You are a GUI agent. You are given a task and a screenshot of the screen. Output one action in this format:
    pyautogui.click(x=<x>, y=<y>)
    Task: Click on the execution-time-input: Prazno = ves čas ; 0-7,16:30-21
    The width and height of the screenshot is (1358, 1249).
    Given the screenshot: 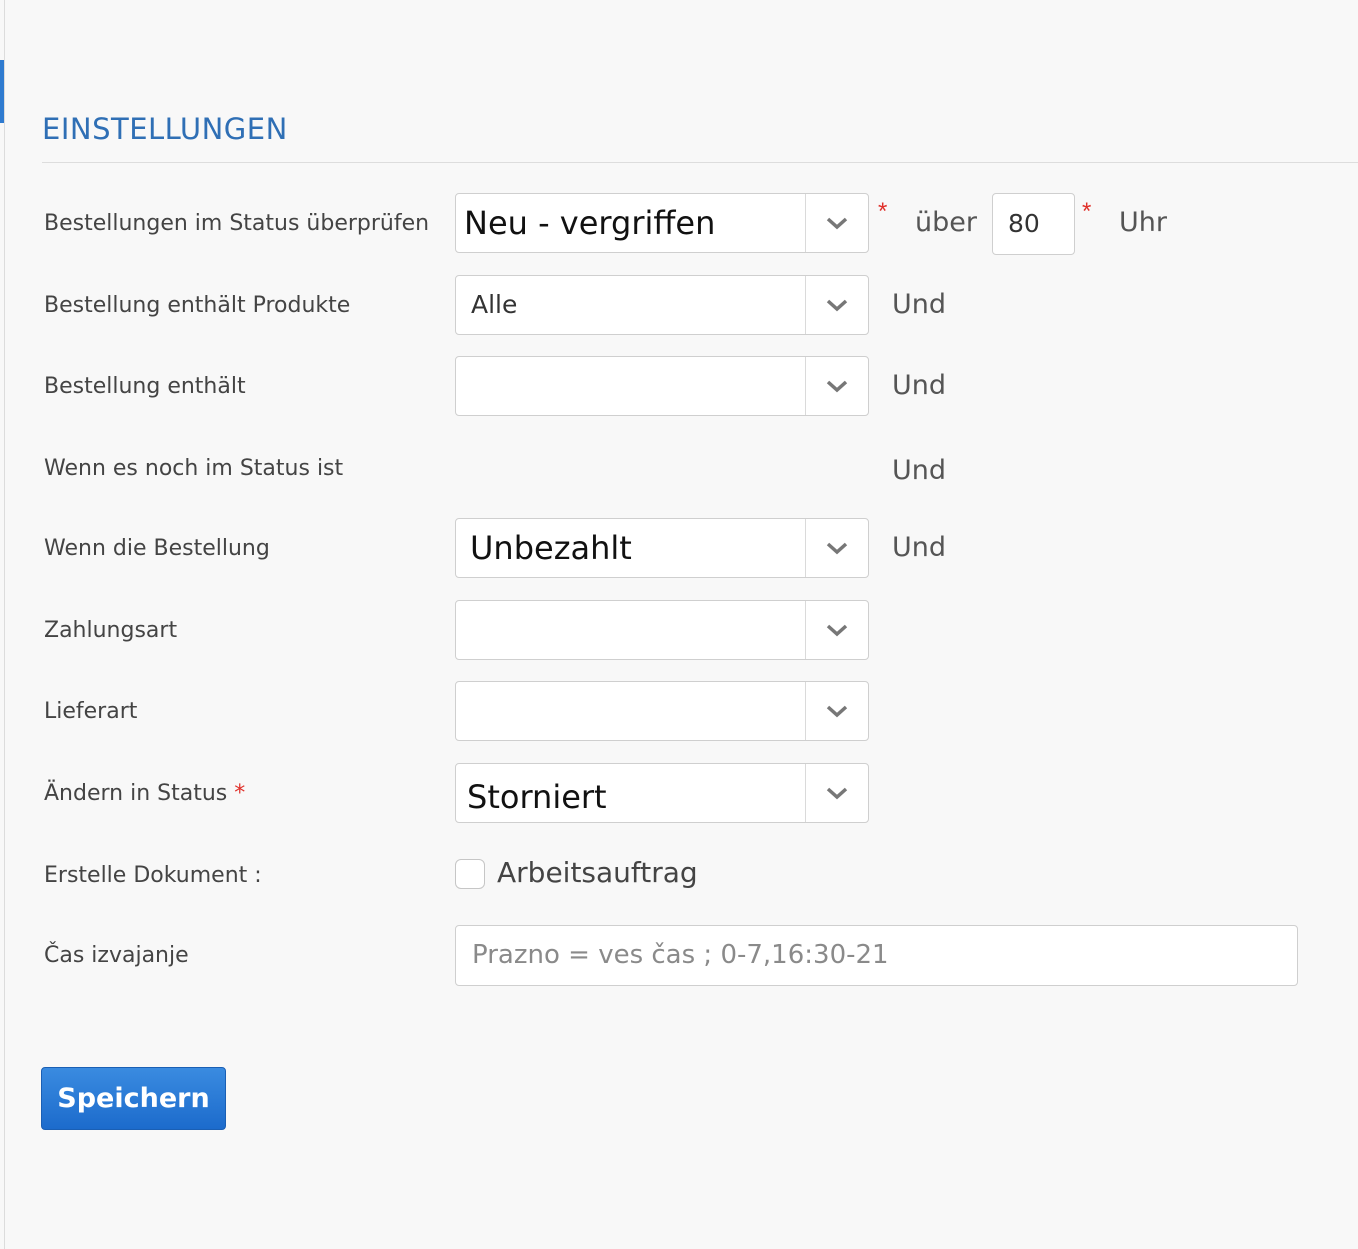 What is the action you would take?
    pyautogui.click(x=876, y=955)
    